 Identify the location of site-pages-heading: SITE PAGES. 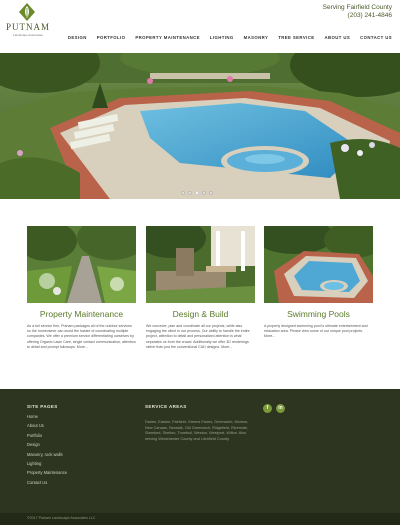
(42, 406).